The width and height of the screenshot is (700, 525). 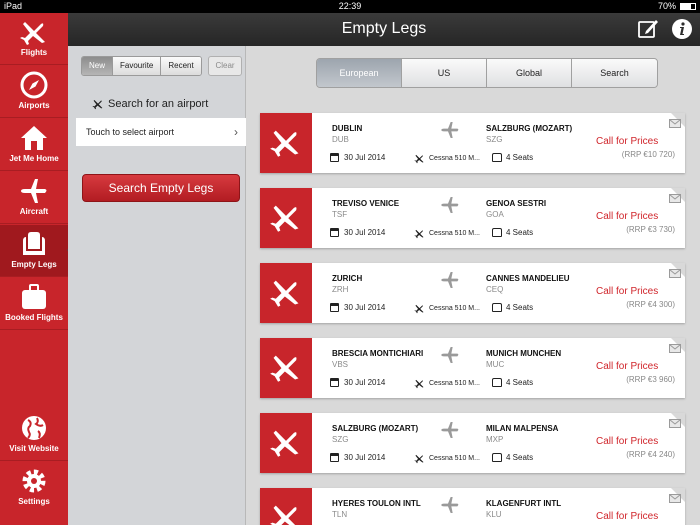 I want to click on tab-new: New, so click(x=98, y=66).